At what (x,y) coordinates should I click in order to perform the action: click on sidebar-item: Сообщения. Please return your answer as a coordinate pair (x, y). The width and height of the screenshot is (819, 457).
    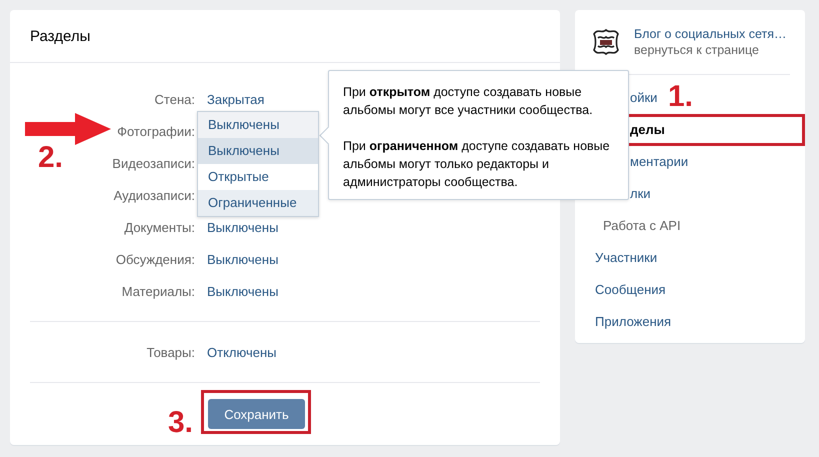
    Looking at the image, I should click on (620, 290).